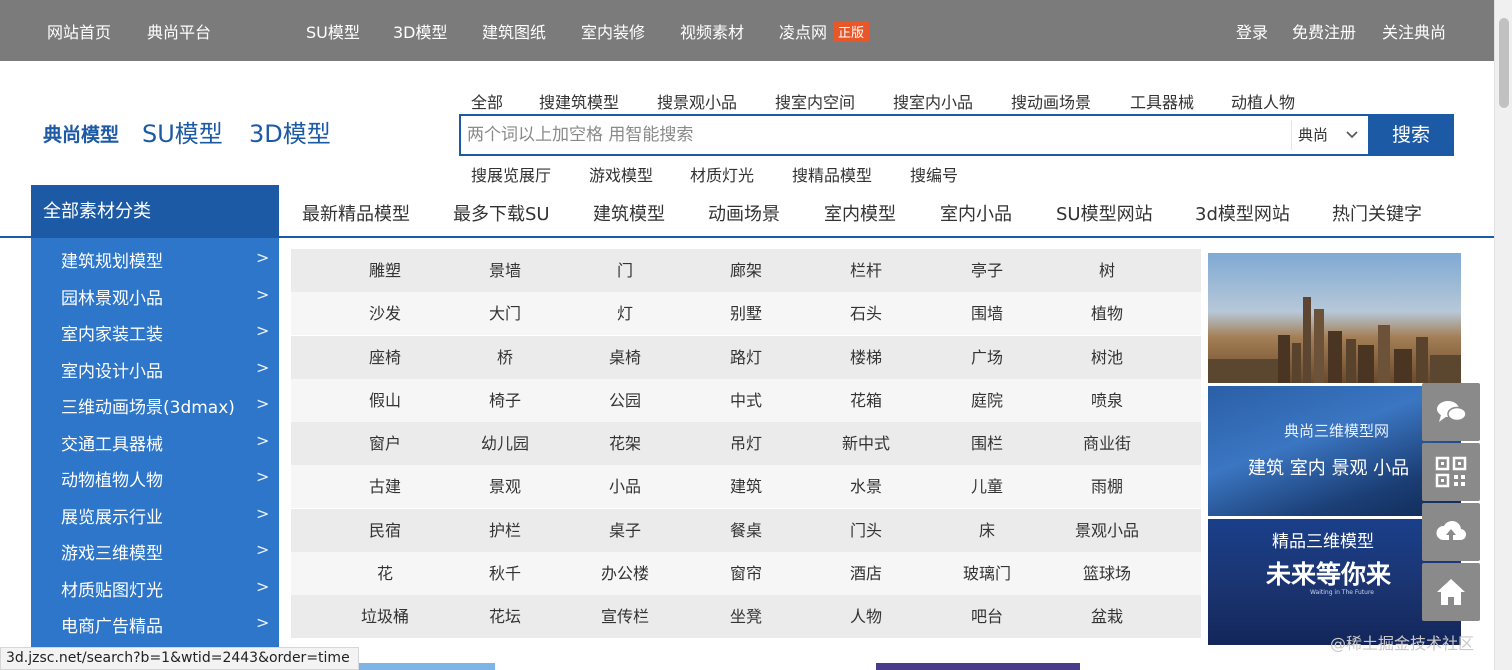 Image resolution: width=1512 pixels, height=670 pixels. I want to click on keyword-link: 床, so click(987, 530).